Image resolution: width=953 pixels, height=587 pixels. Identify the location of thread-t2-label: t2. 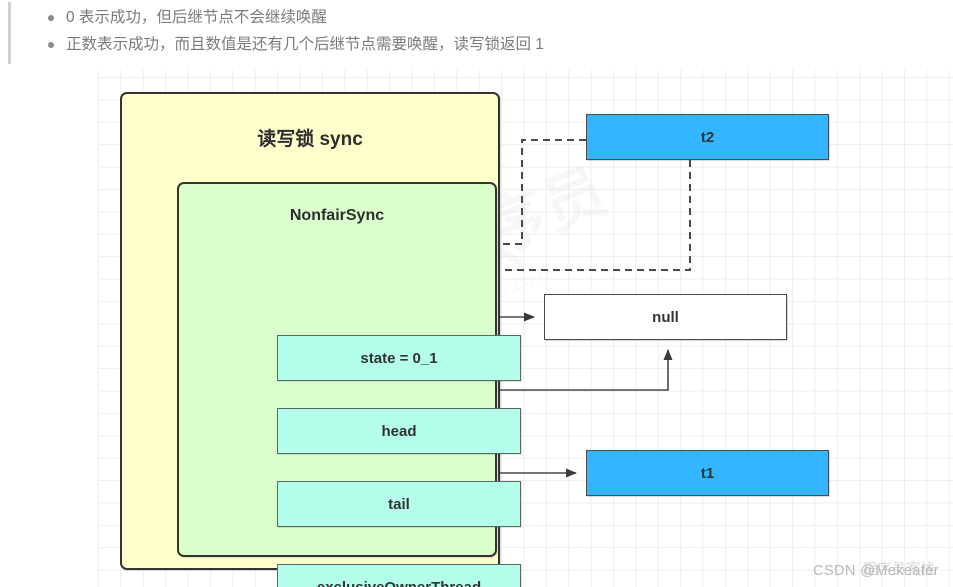
(707, 137).